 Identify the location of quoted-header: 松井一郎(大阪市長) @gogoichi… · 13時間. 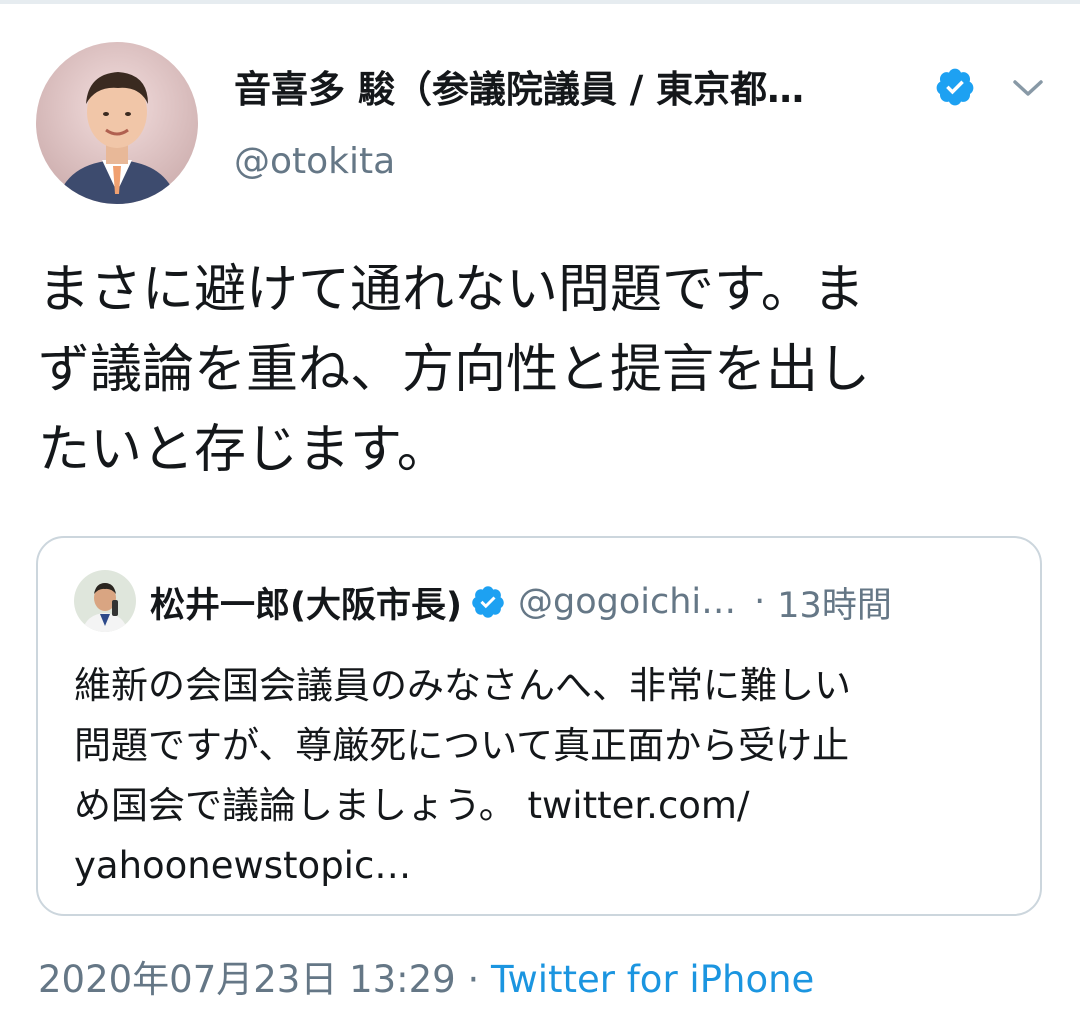
(585, 602).